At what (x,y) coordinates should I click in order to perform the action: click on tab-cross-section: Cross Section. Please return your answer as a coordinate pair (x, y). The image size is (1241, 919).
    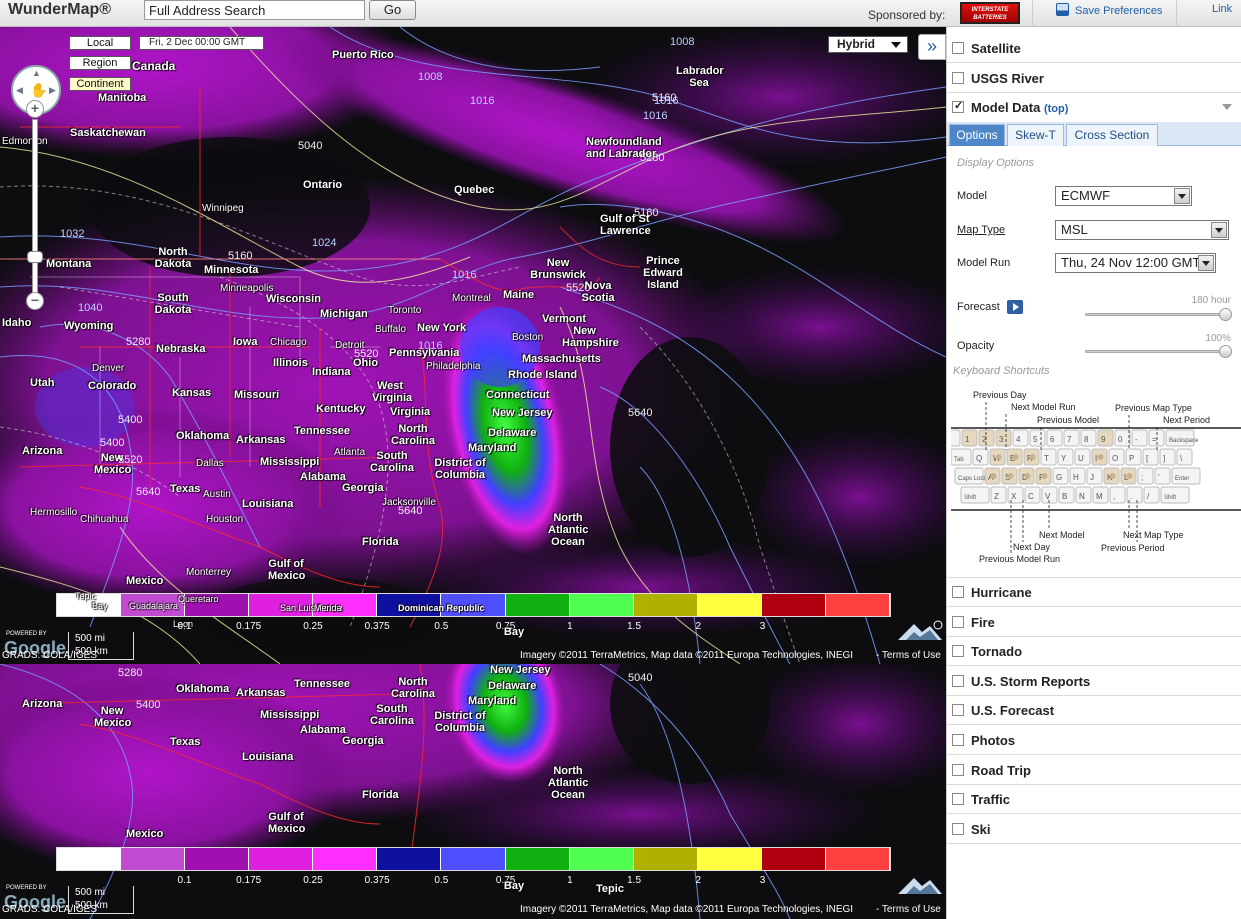
    Looking at the image, I should click on (1112, 135).